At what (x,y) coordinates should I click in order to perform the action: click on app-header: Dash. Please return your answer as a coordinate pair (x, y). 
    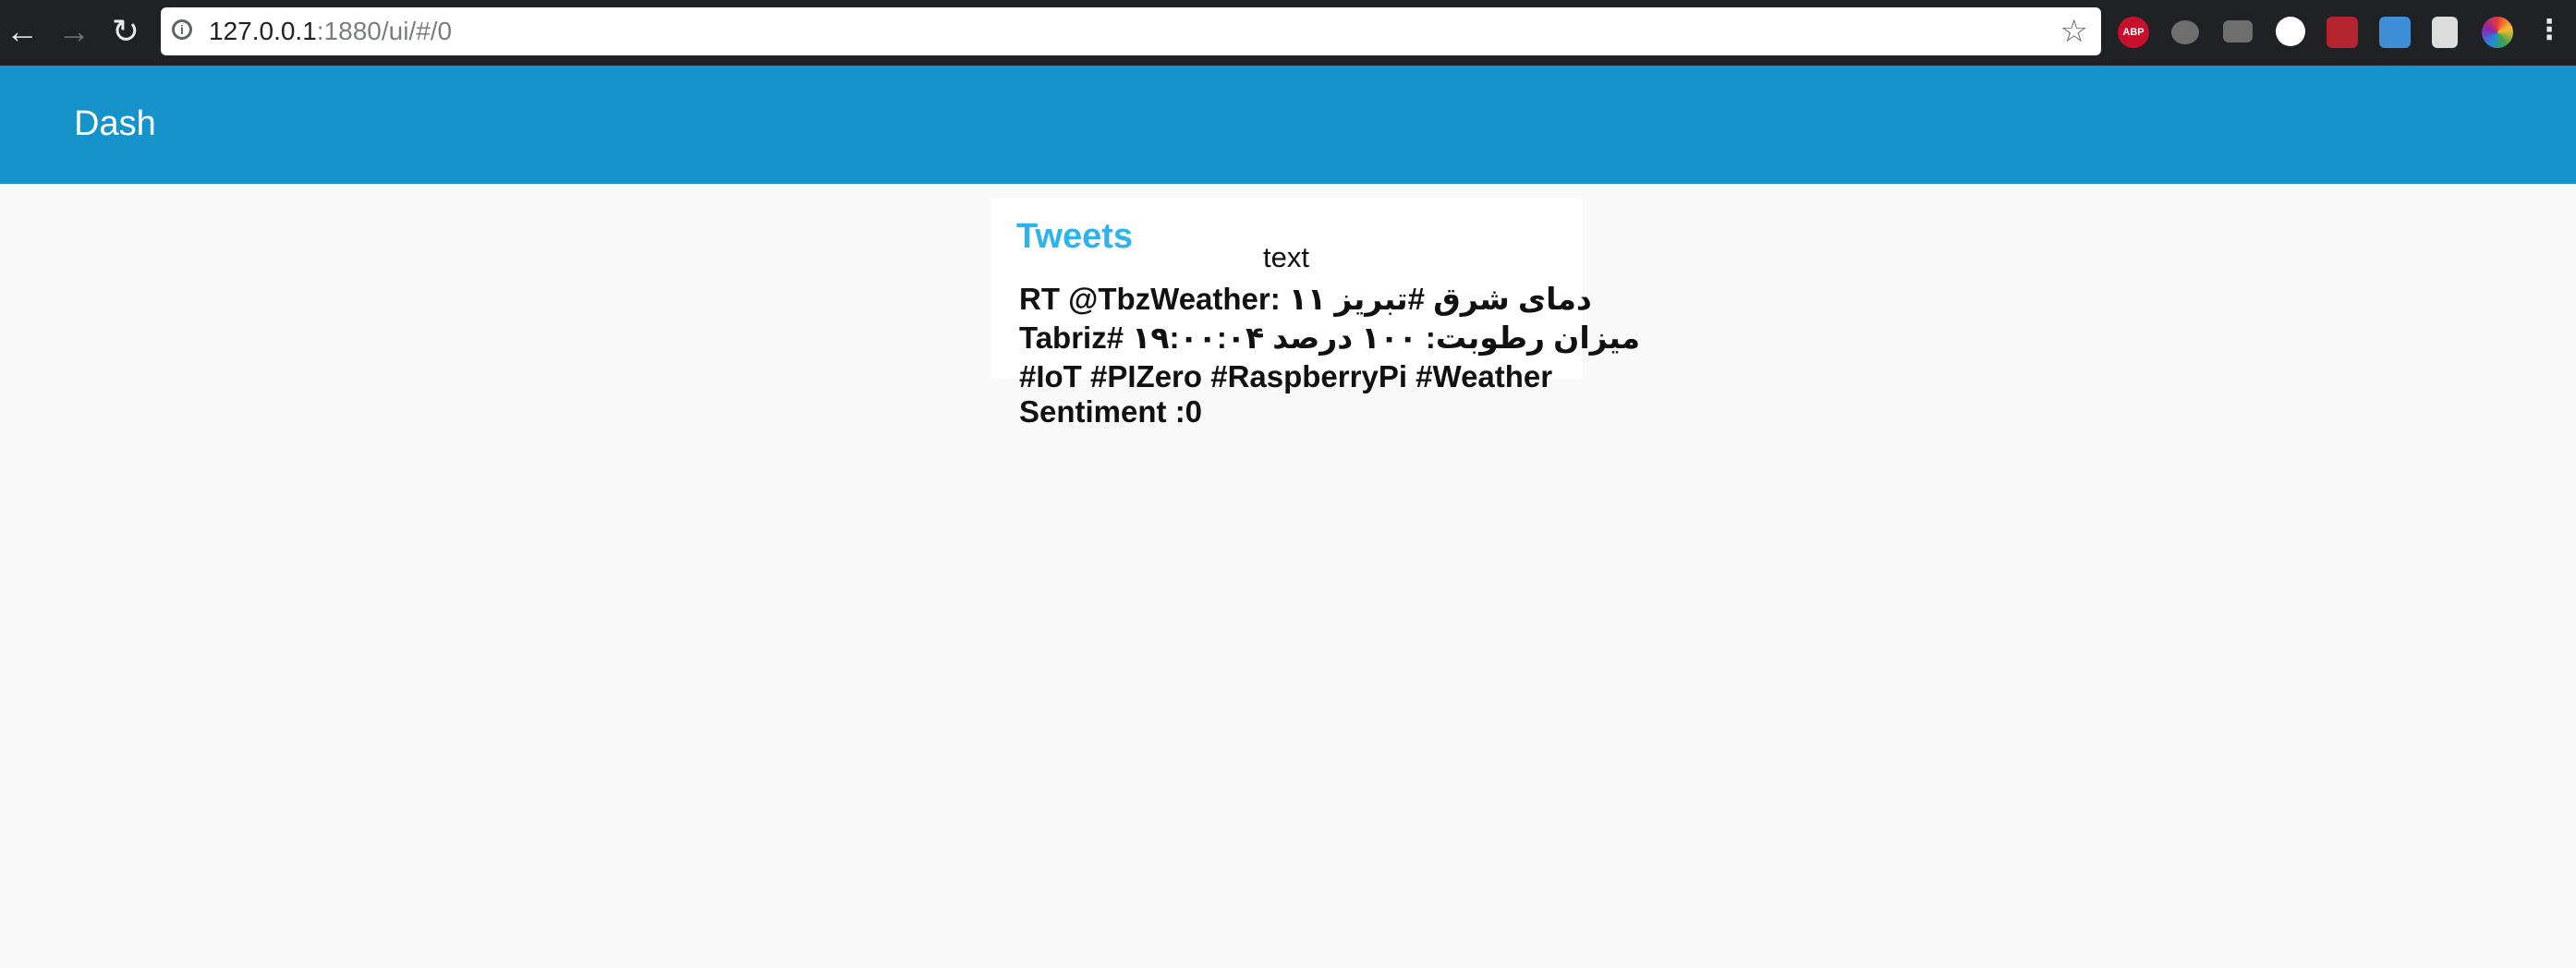
    Looking at the image, I should click on (1288, 125).